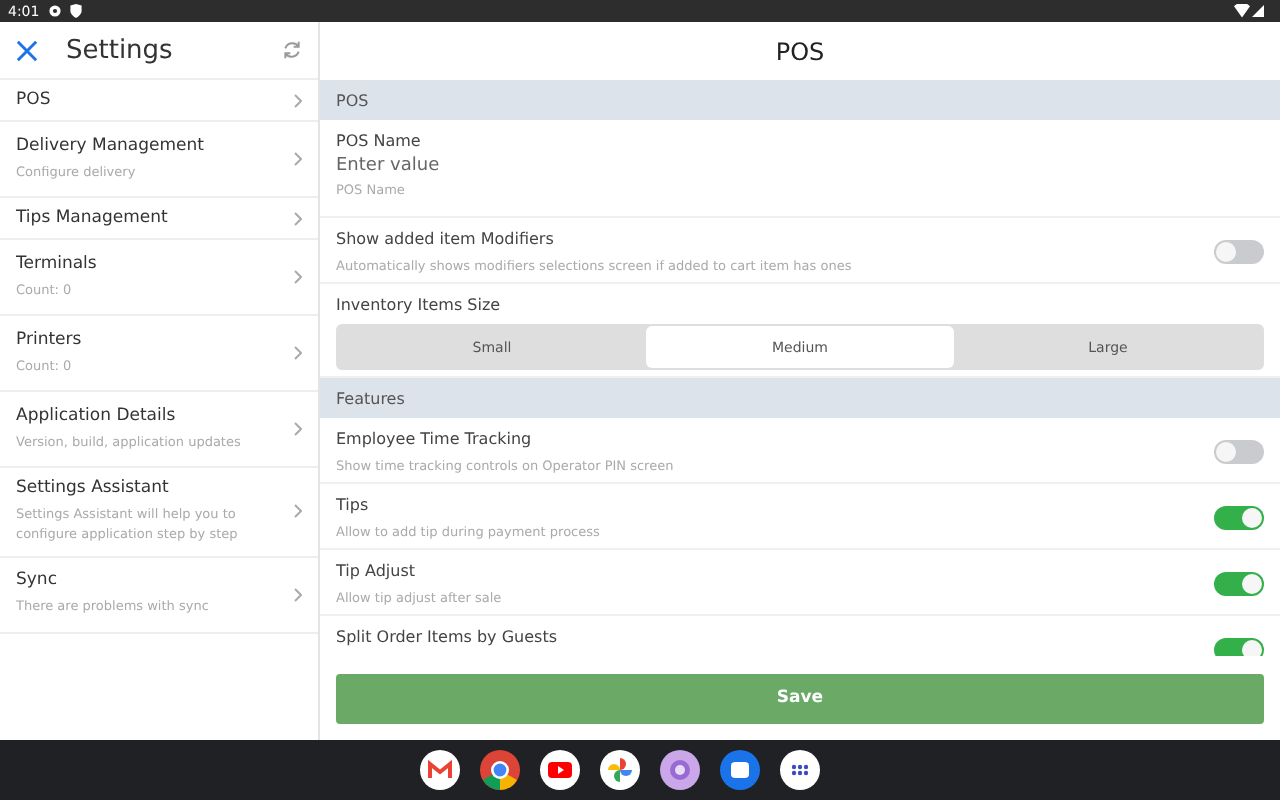  I want to click on section-header: POS, so click(800, 100).